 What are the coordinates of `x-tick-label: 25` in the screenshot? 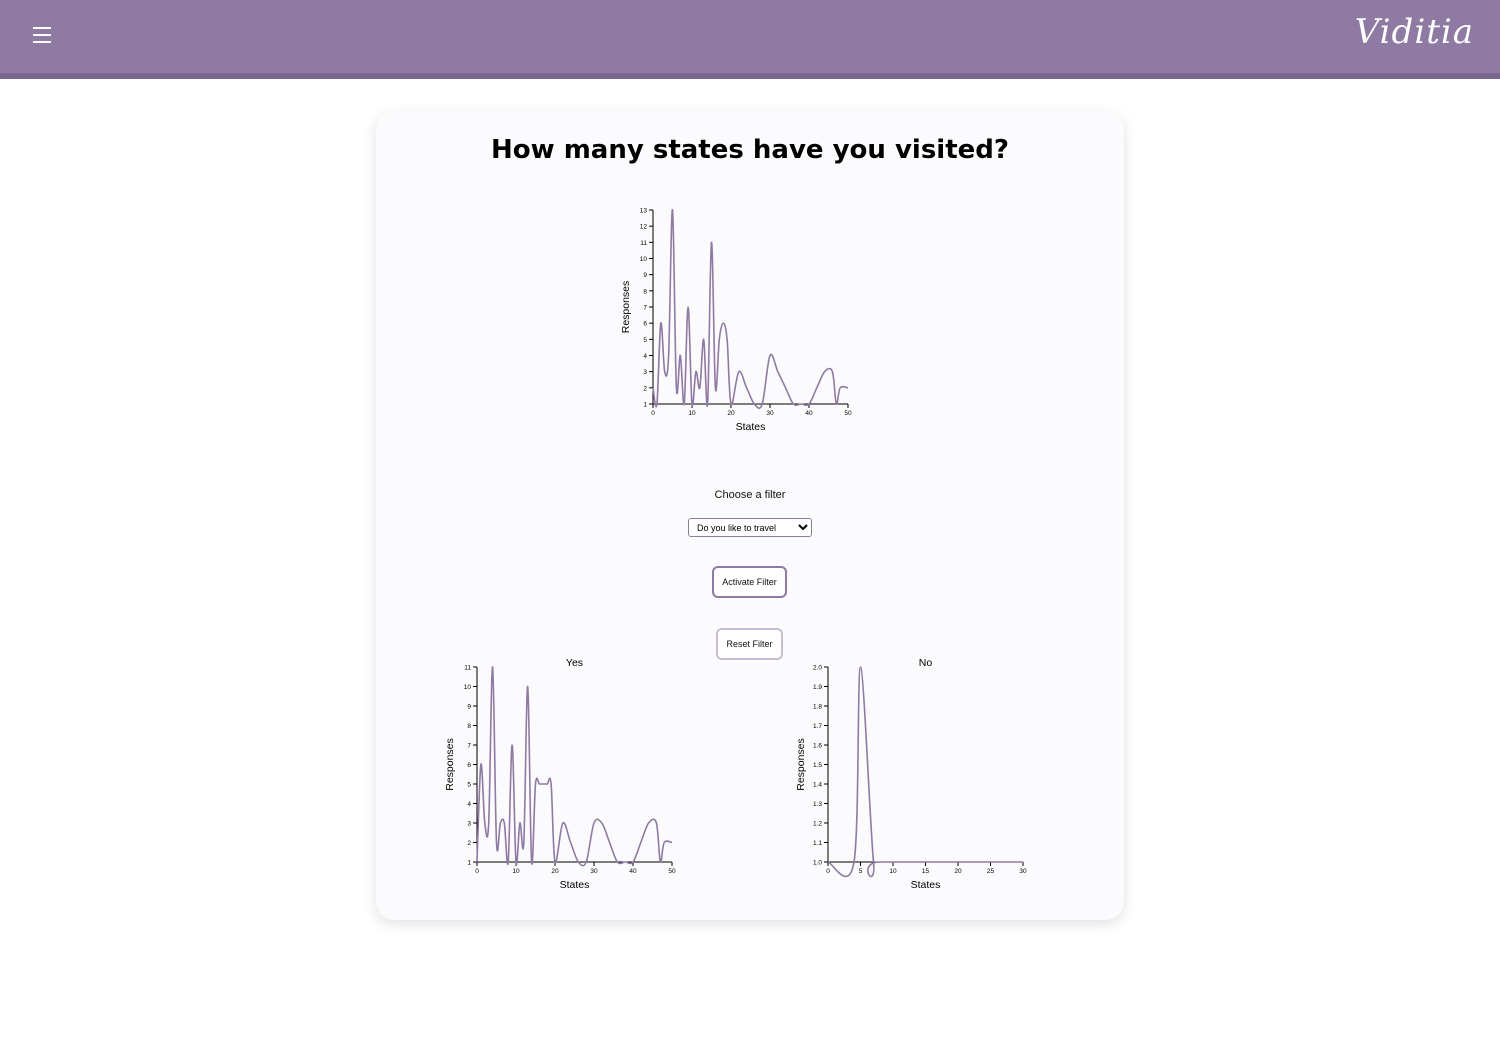 It's located at (991, 871).